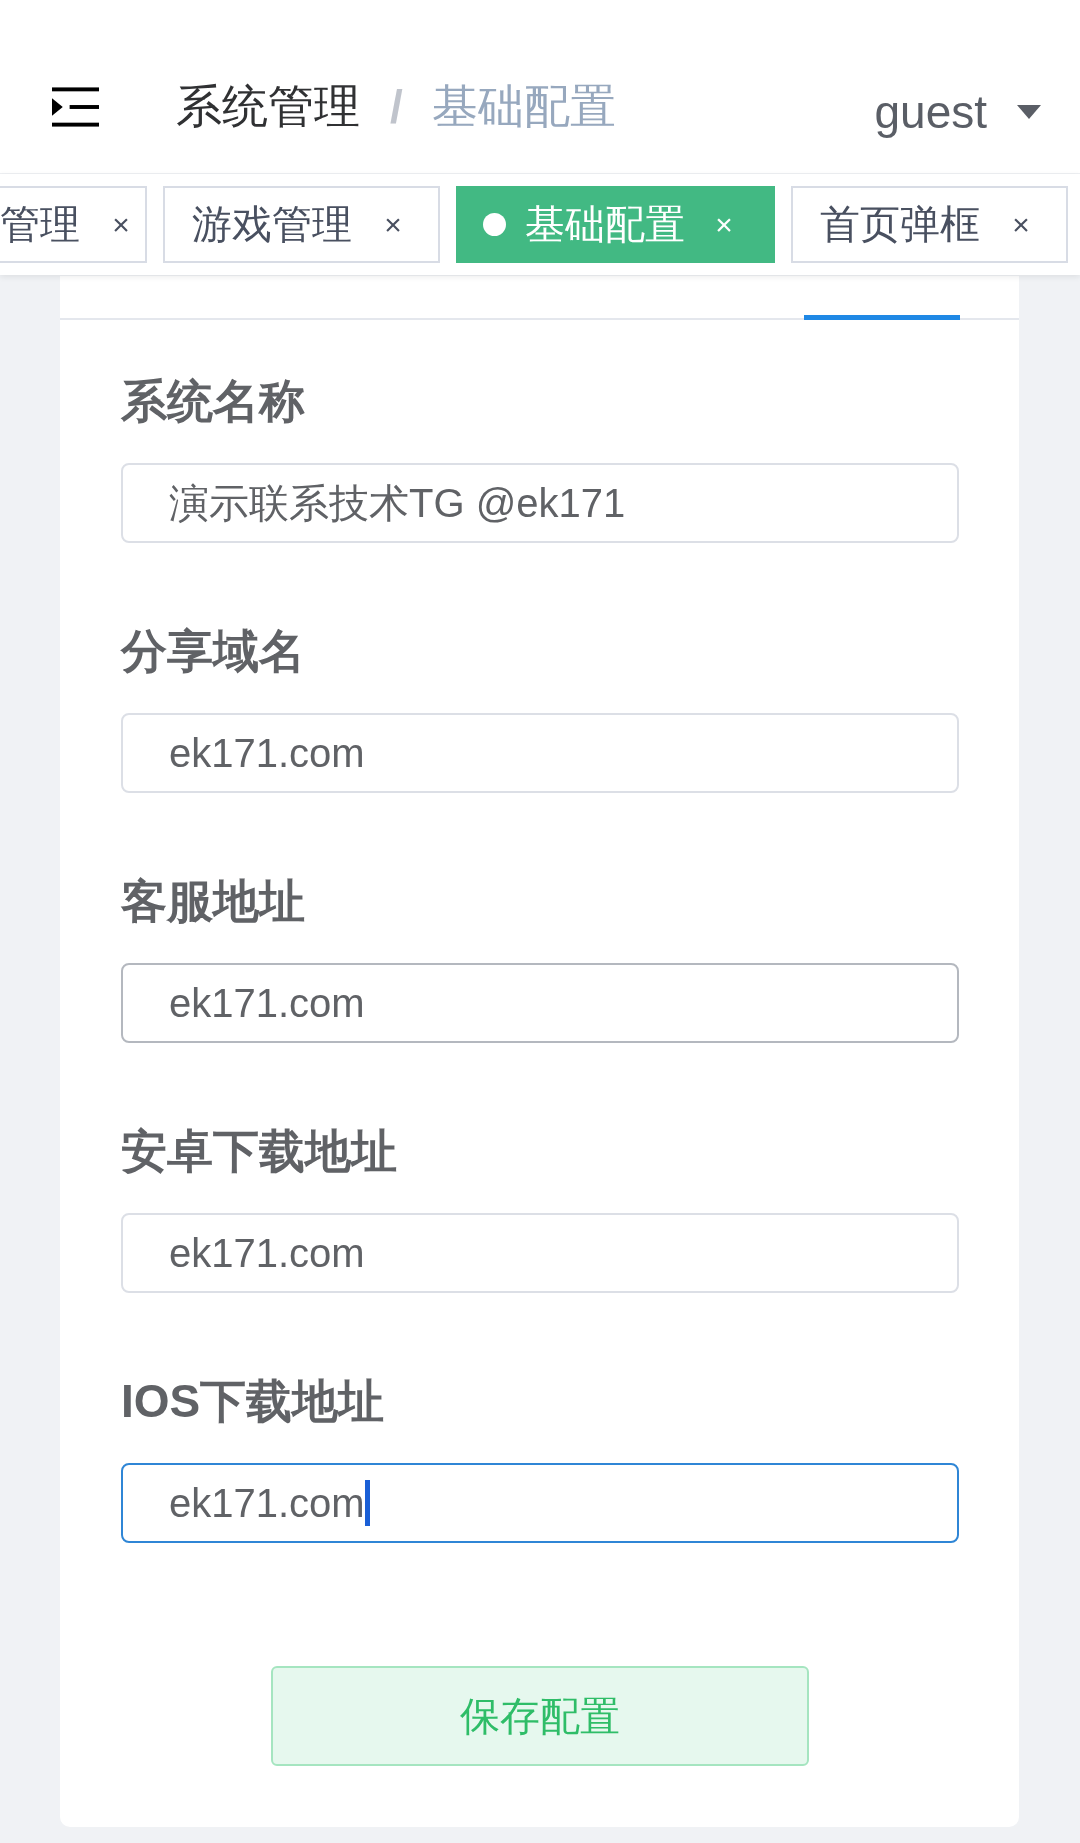 The width and height of the screenshot is (1080, 1843). What do you see at coordinates (259, 1151) in the screenshot?
I see `field-label: 安卓下载地址` at bounding box center [259, 1151].